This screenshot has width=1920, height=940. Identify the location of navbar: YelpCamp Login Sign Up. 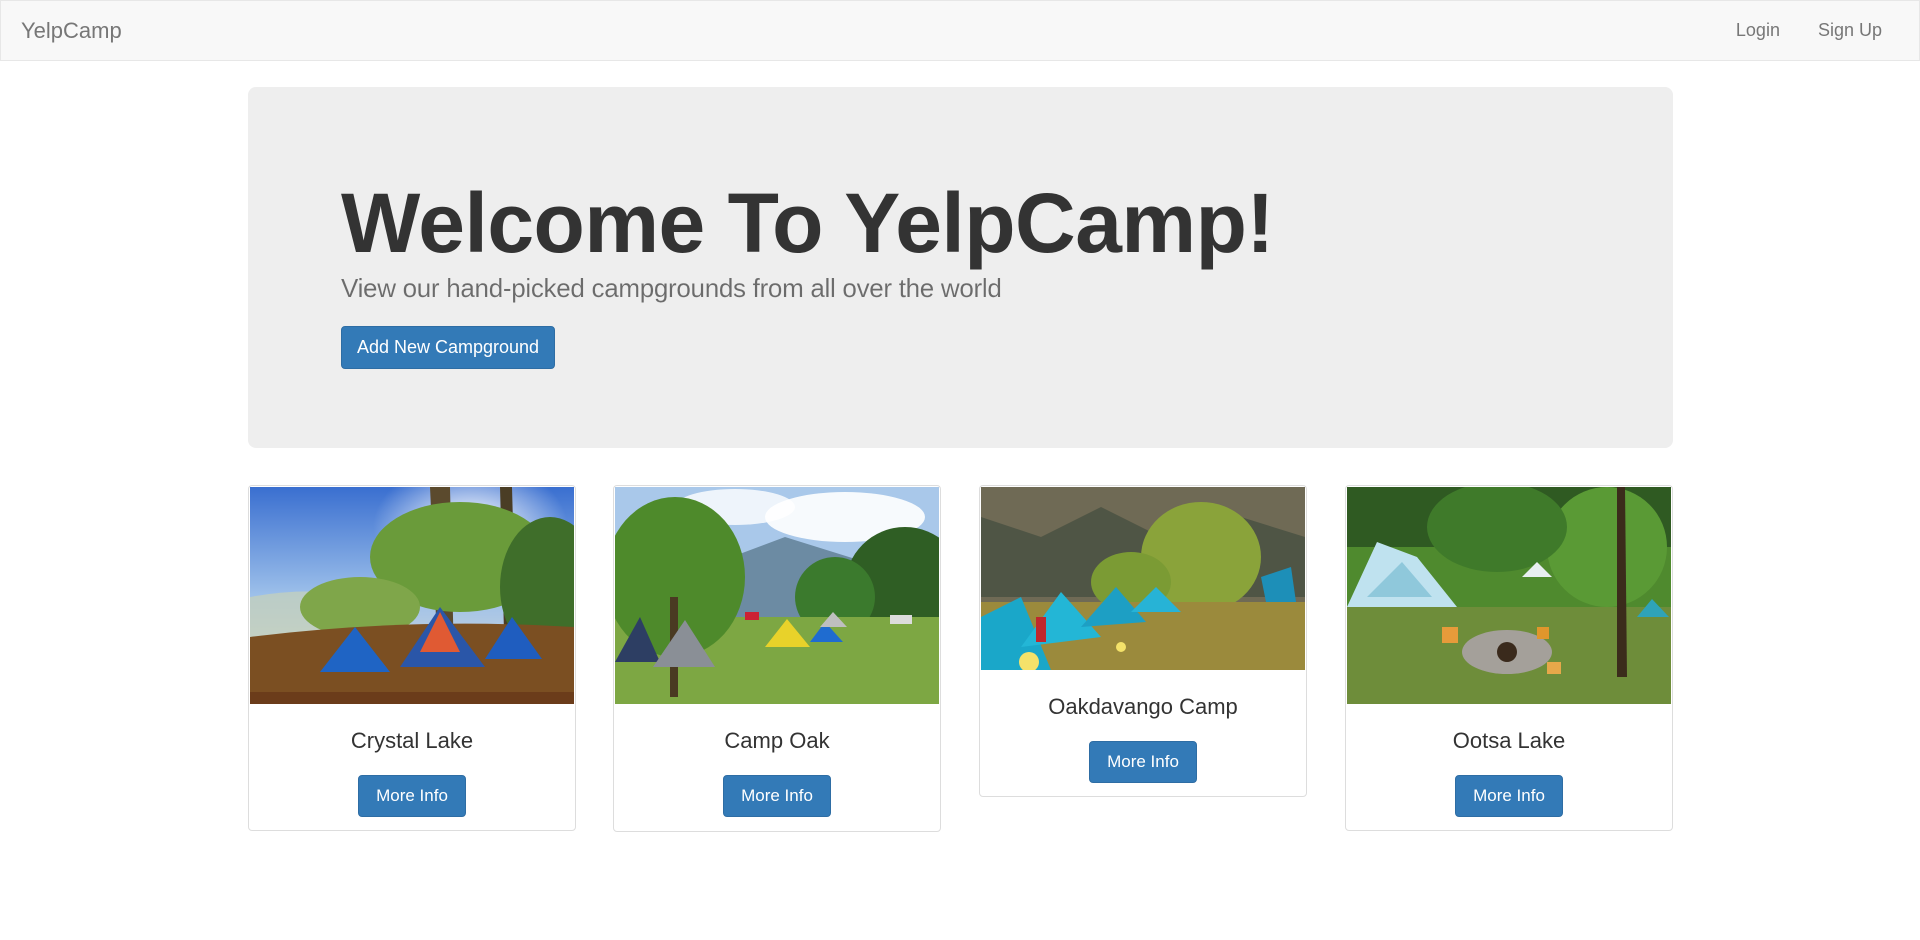
(960, 30).